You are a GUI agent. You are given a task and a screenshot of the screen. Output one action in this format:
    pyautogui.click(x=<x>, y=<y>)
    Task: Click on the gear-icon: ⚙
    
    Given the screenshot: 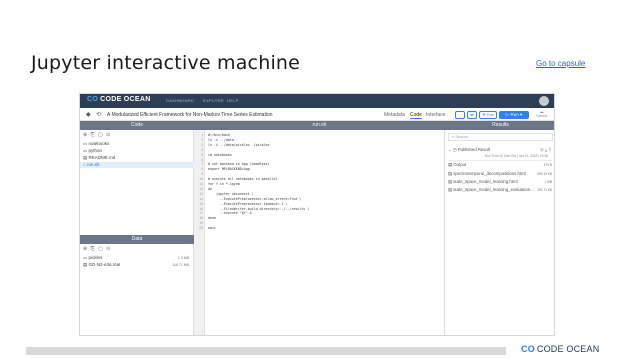 What is the action you would take?
    pyautogui.click(x=484, y=114)
    